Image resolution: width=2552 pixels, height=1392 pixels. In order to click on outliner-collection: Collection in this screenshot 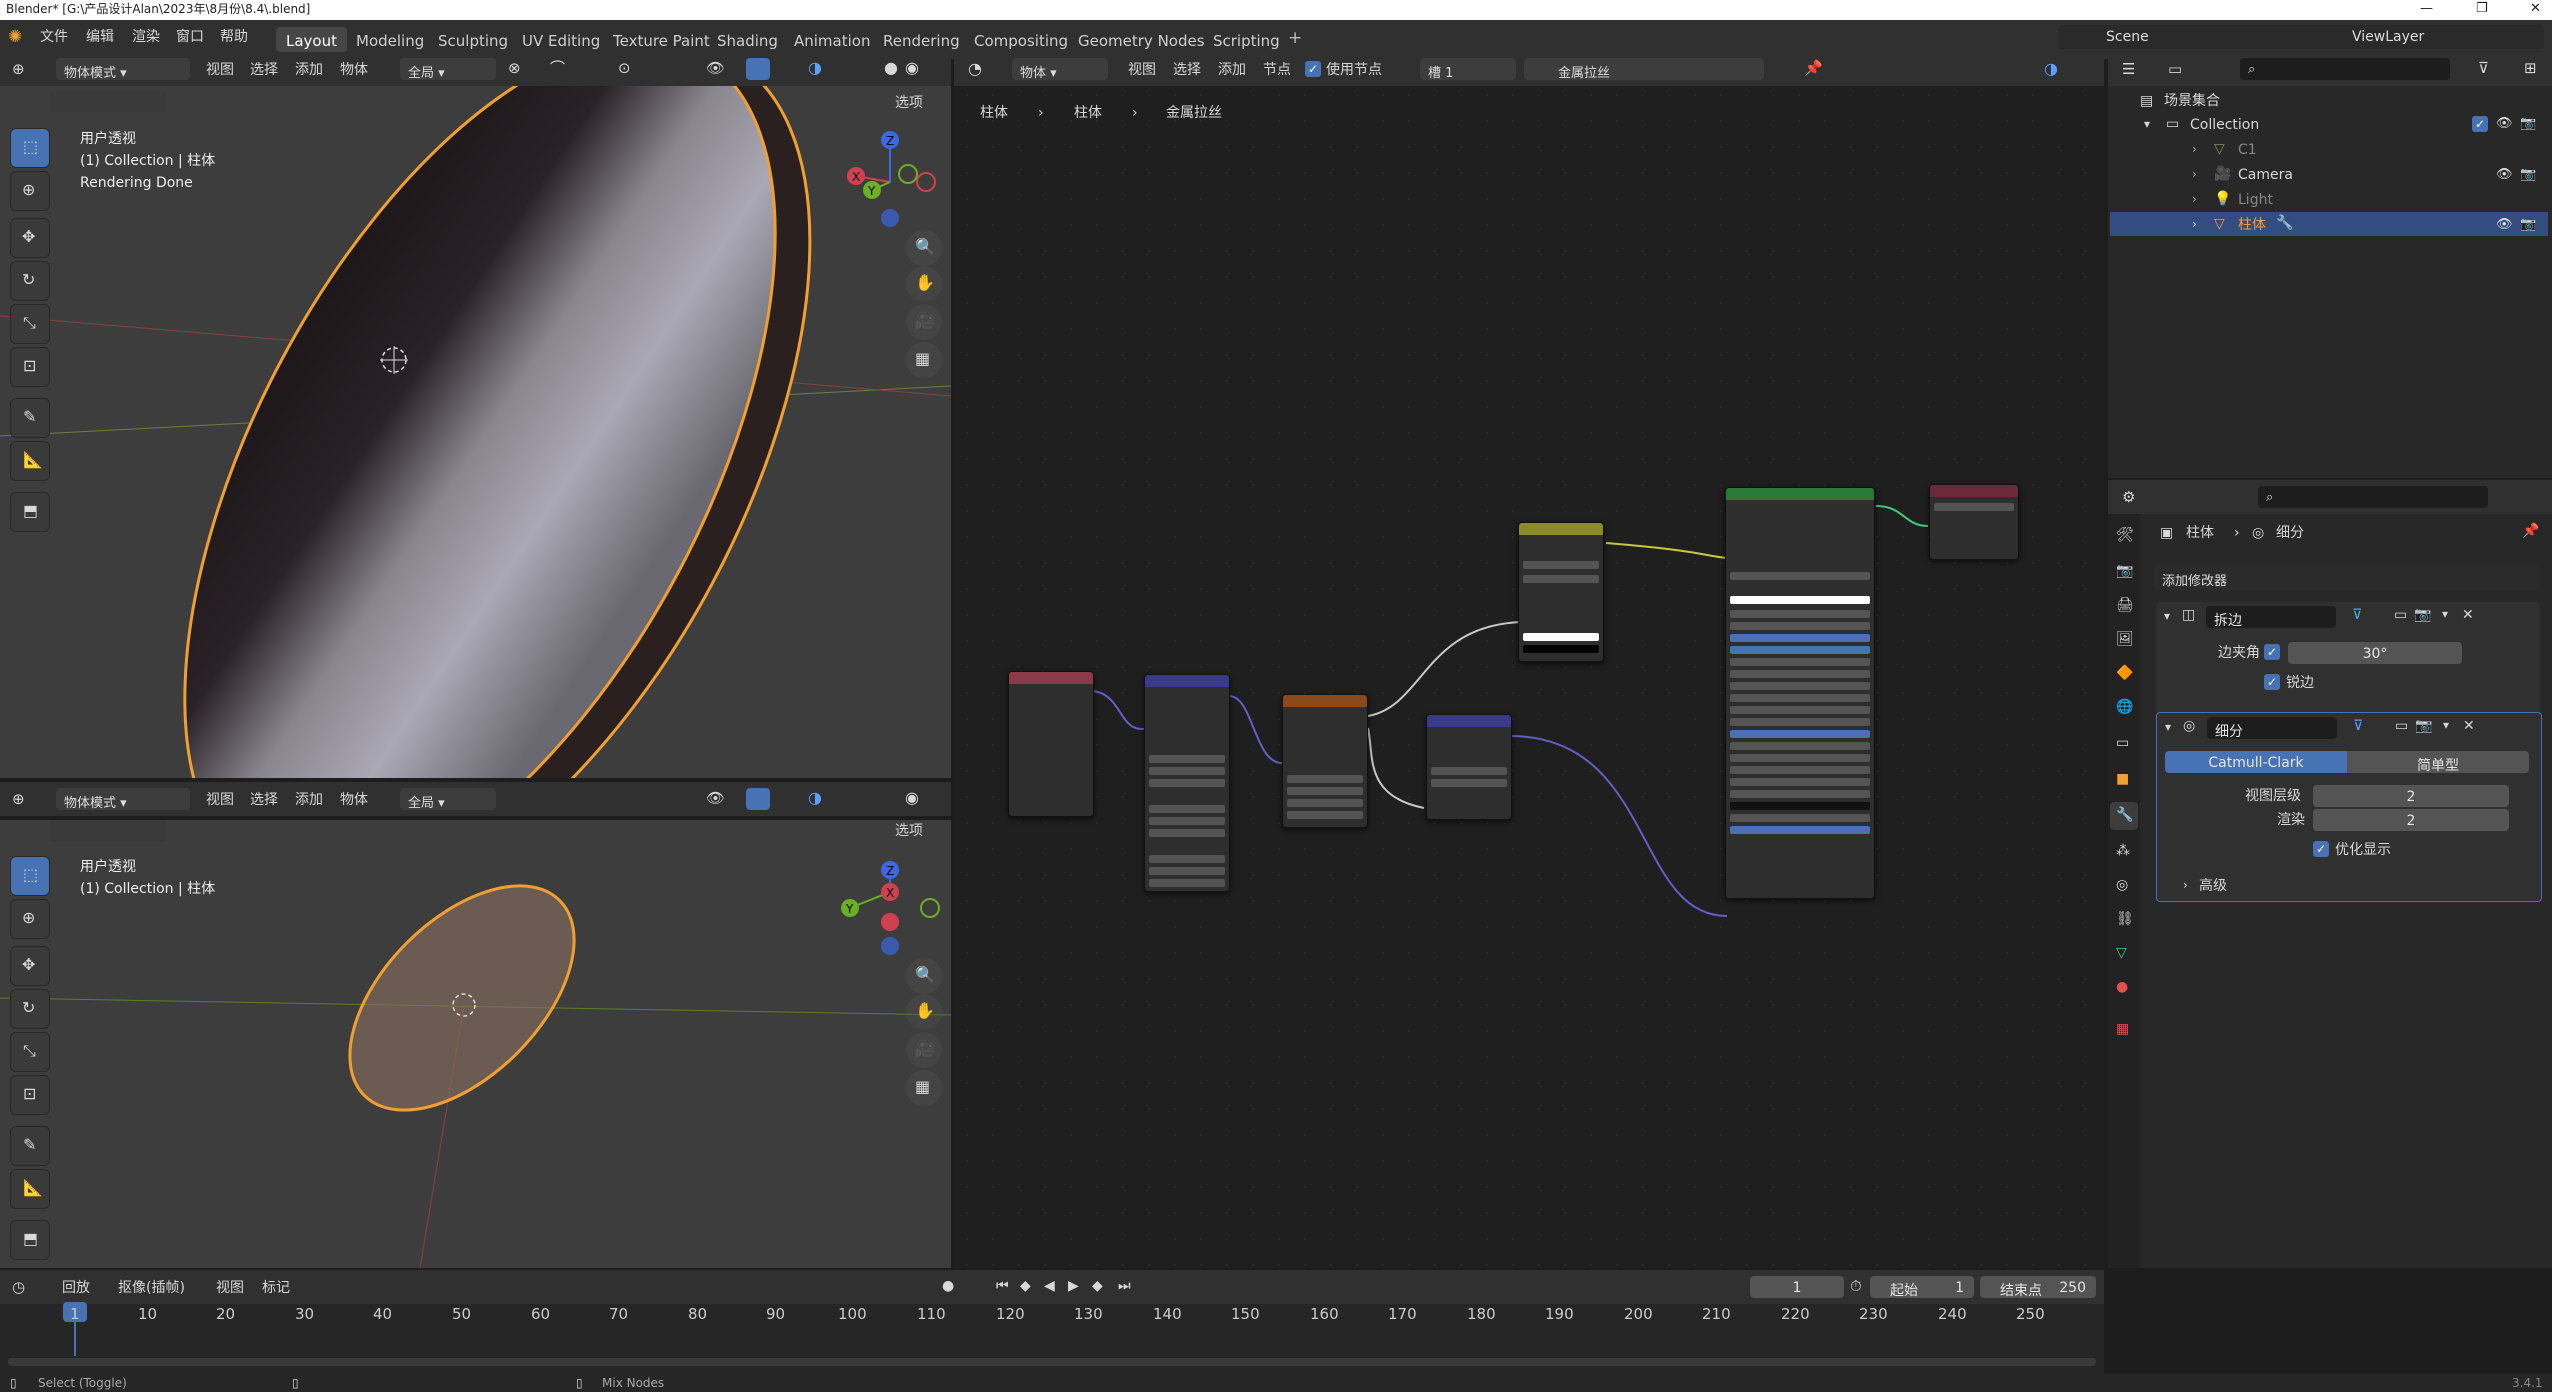, I will do `click(2224, 125)`.